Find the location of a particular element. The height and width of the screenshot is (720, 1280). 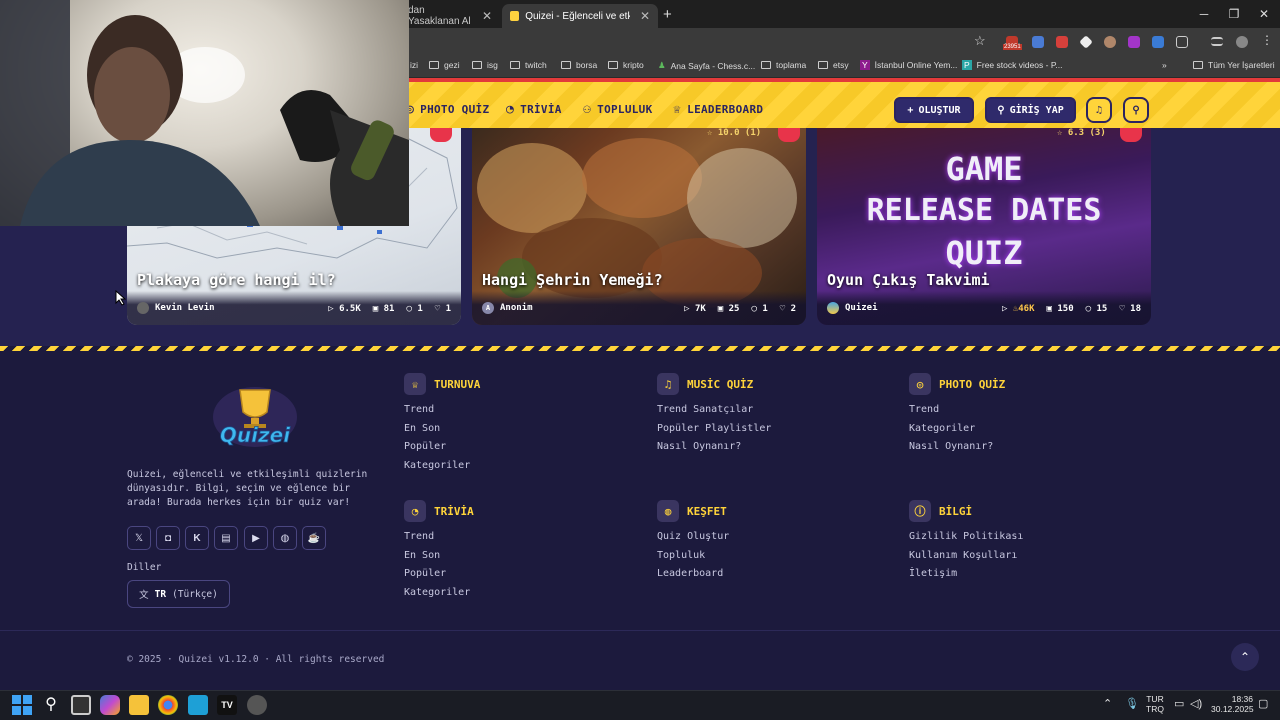

microphone-icon: 🎙 is located at coordinates (1132, 703).